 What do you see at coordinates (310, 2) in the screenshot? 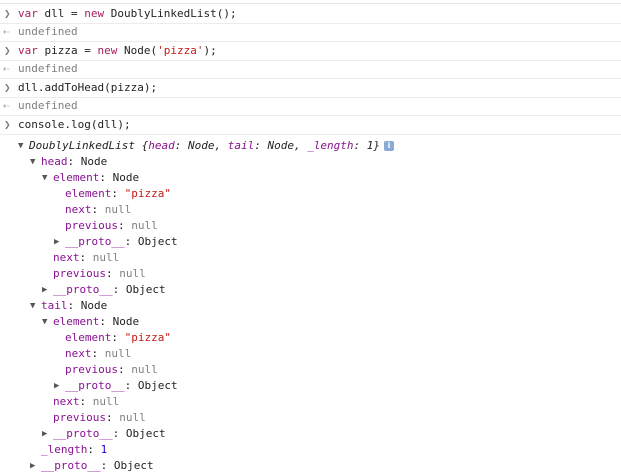
I see `clipped-previous-line` at bounding box center [310, 2].